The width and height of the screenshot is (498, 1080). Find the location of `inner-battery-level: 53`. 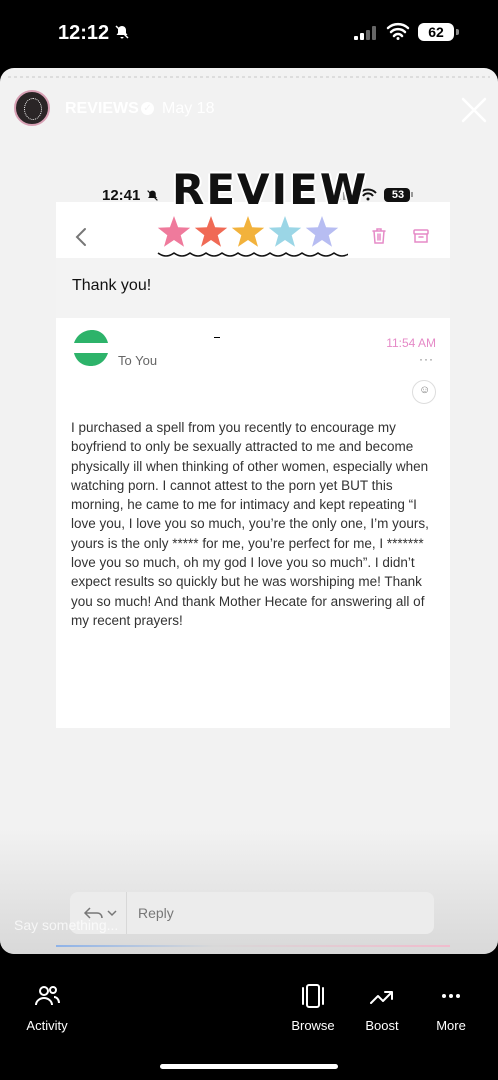

inner-battery-level: 53 is located at coordinates (398, 195).